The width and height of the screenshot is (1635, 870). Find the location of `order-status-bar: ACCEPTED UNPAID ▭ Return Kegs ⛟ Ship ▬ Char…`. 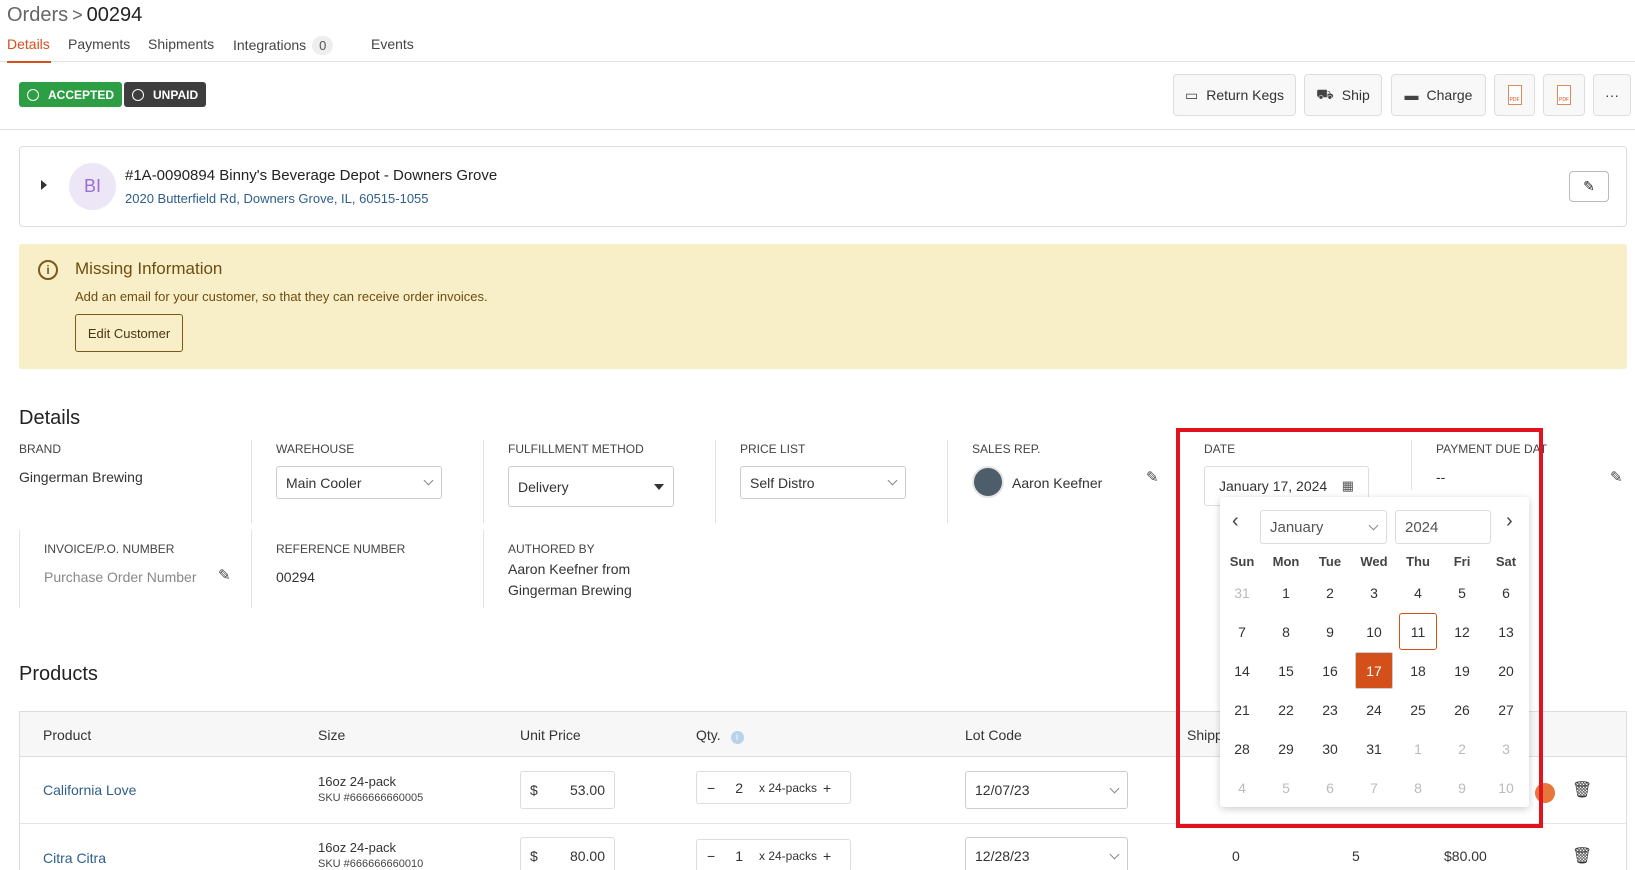

order-status-bar: ACCEPTED UNPAID ▭ Return Kegs ⛟ Ship ▬ Char… is located at coordinates (817, 96).